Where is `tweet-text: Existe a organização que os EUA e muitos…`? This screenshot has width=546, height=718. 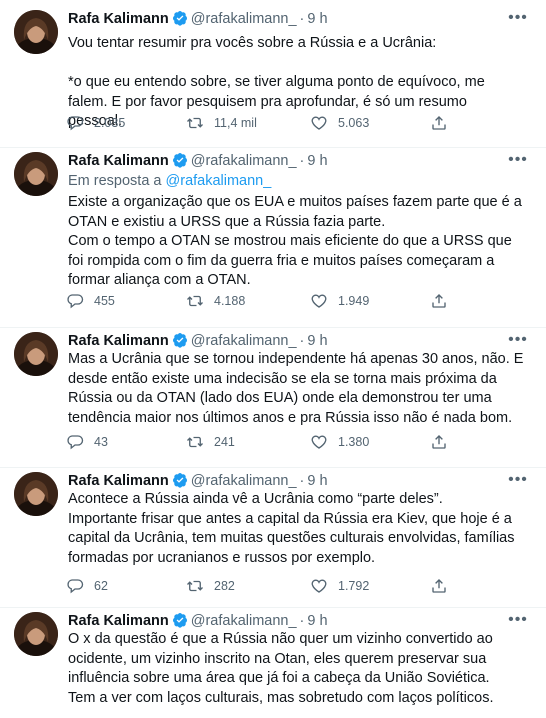
tweet-text: Existe a organização que os EUA e muitos… is located at coordinates (295, 241).